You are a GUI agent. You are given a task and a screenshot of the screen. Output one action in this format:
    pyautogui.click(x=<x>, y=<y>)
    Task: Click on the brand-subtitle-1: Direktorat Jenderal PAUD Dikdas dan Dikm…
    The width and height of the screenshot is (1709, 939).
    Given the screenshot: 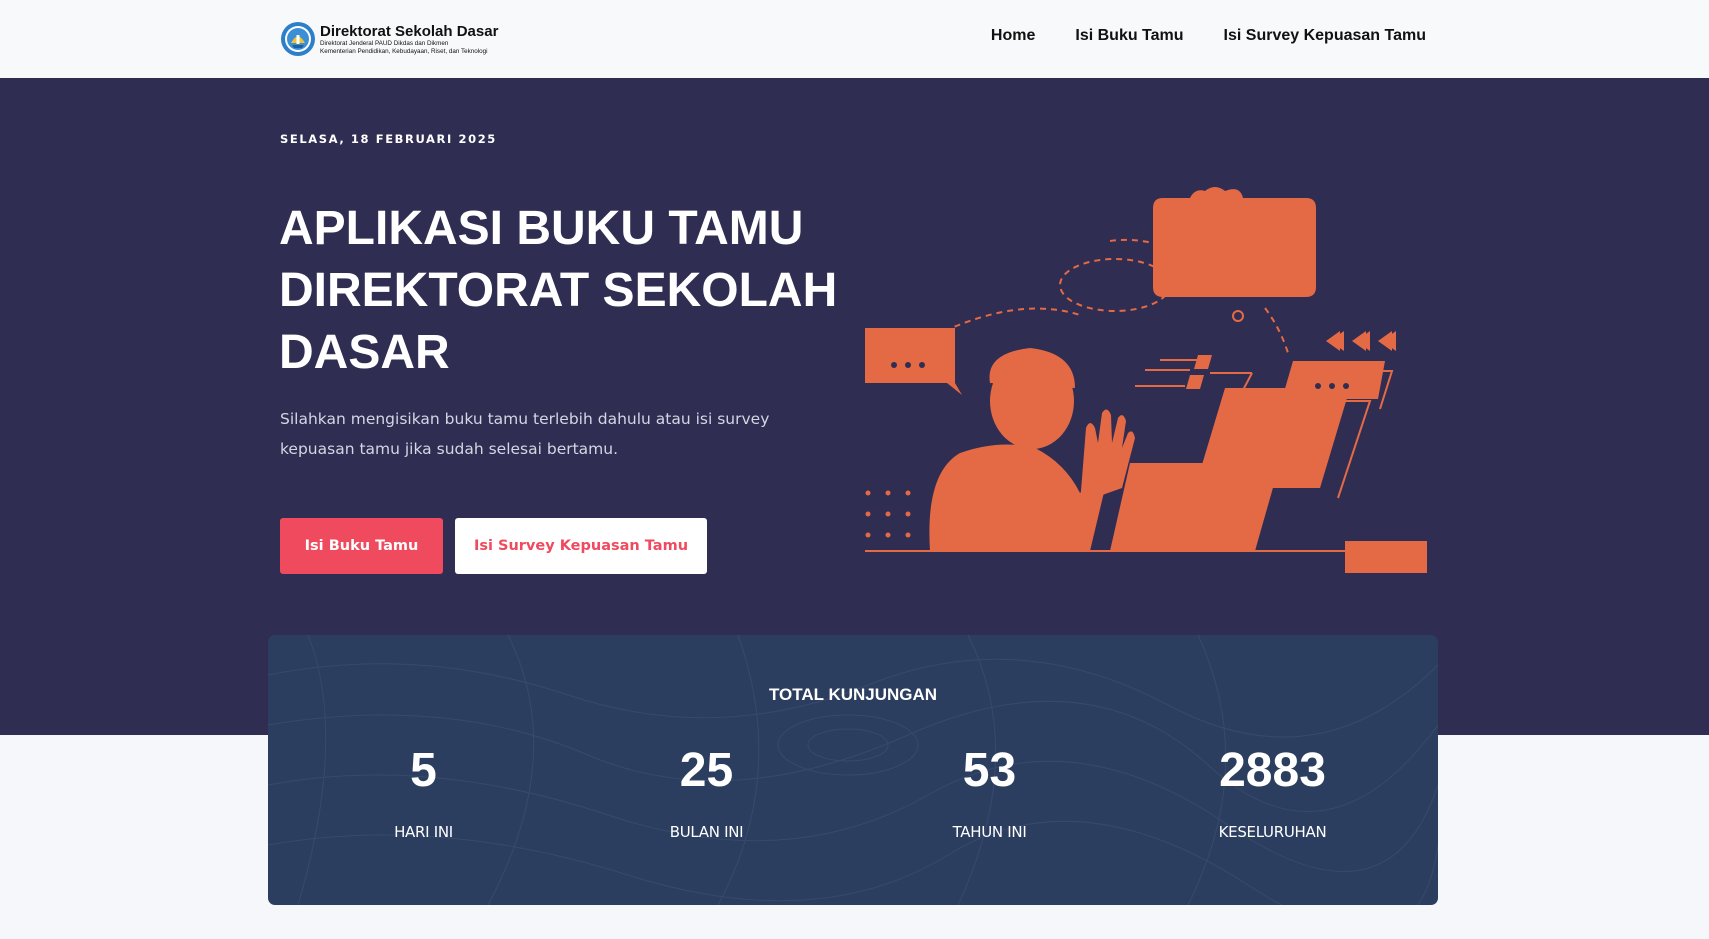 What is the action you would take?
    pyautogui.click(x=384, y=43)
    